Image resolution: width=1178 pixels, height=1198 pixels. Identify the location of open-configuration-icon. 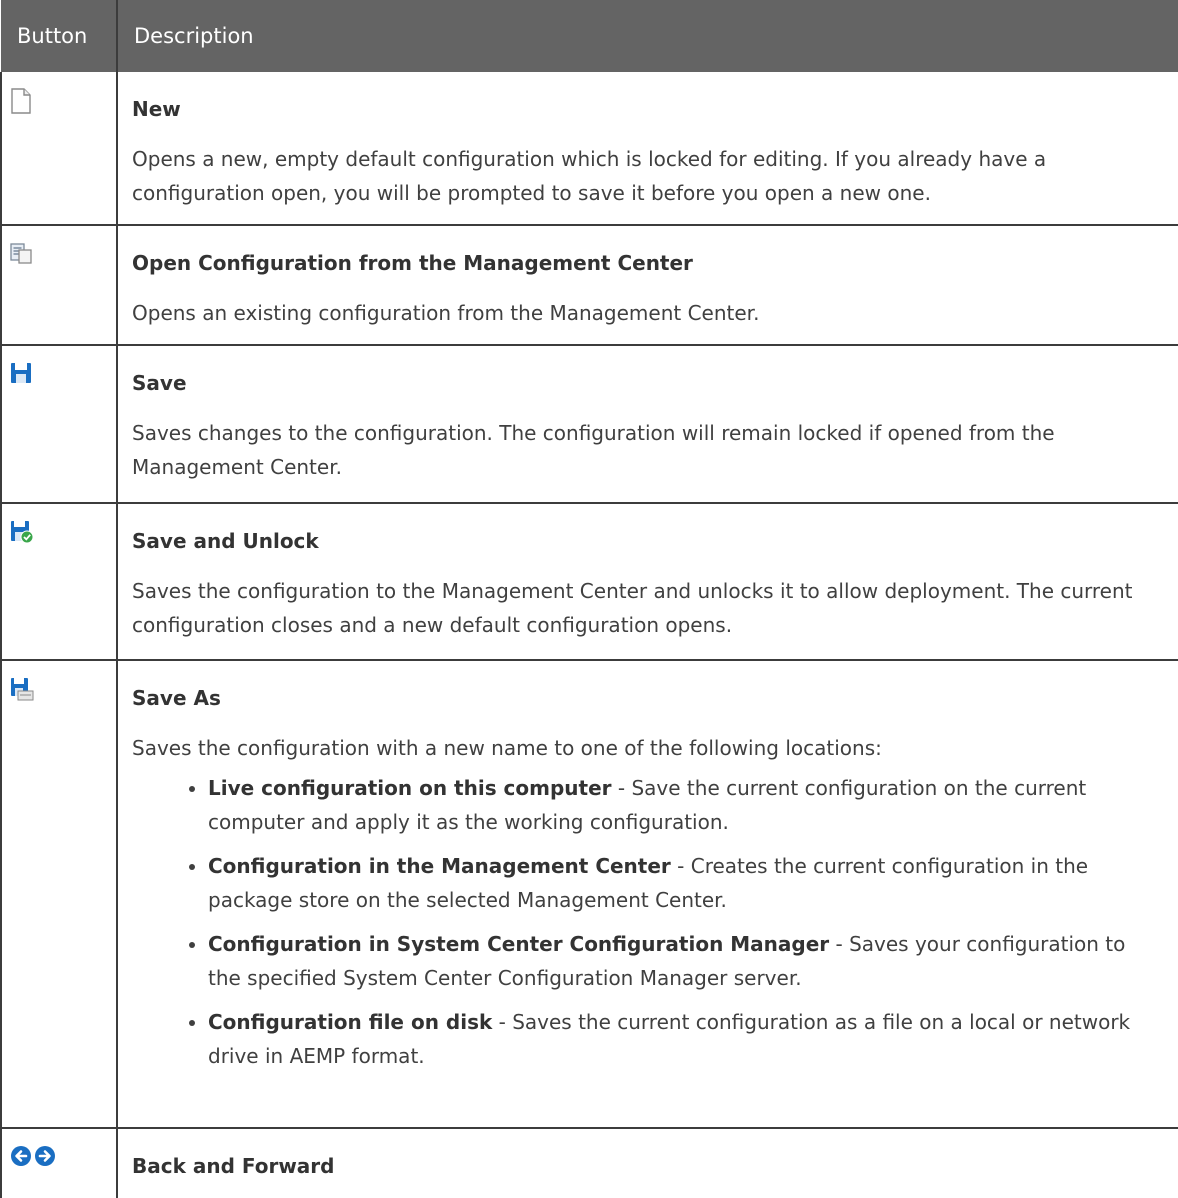
(63, 253).